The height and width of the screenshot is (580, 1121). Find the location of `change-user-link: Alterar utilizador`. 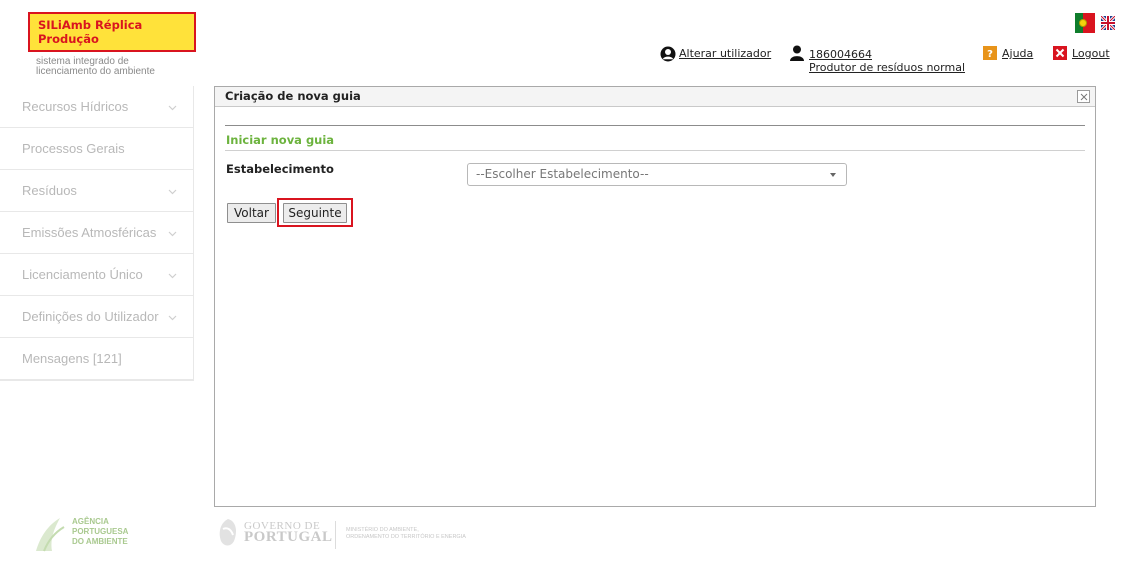

change-user-link: Alterar utilizador is located at coordinates (725, 53).